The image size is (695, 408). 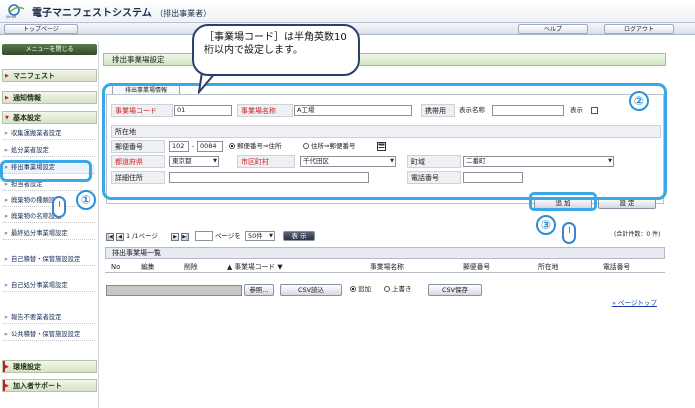 What do you see at coordinates (260, 236) in the screenshot?
I see `per-page-select: 50件` at bounding box center [260, 236].